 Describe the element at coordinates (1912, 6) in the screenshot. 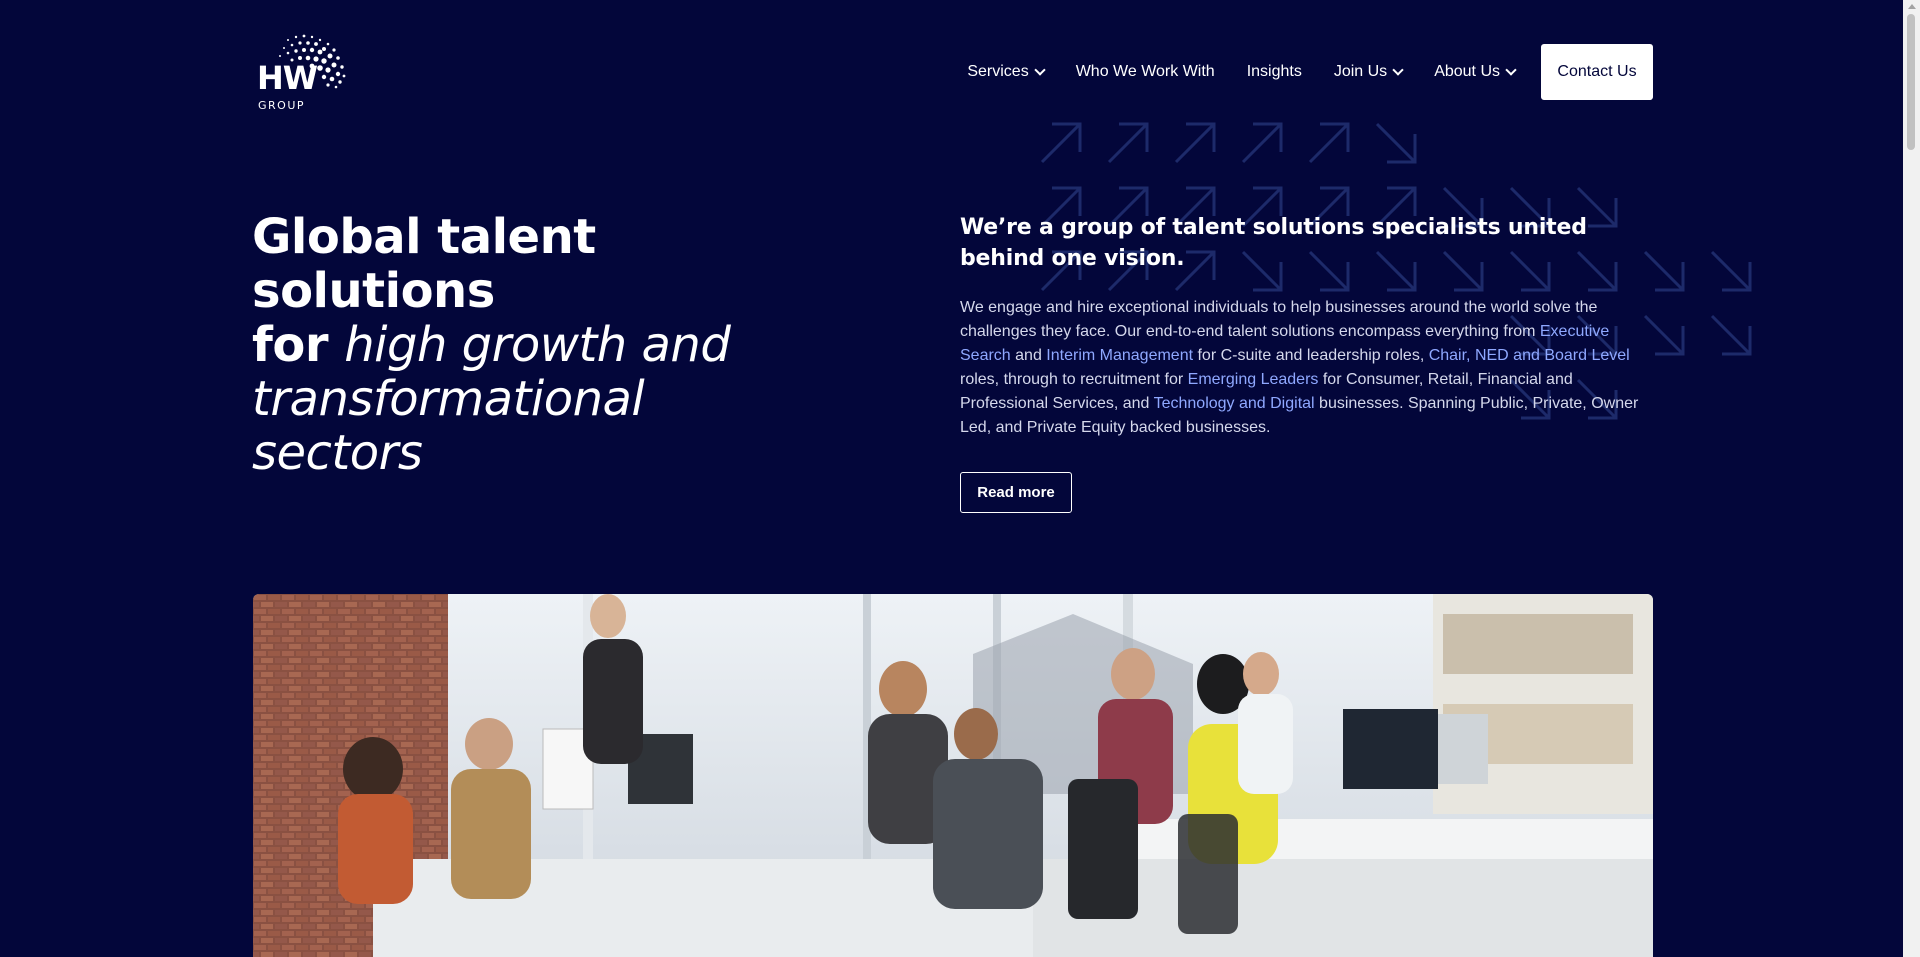

I see `scroll-up-icon` at that location.